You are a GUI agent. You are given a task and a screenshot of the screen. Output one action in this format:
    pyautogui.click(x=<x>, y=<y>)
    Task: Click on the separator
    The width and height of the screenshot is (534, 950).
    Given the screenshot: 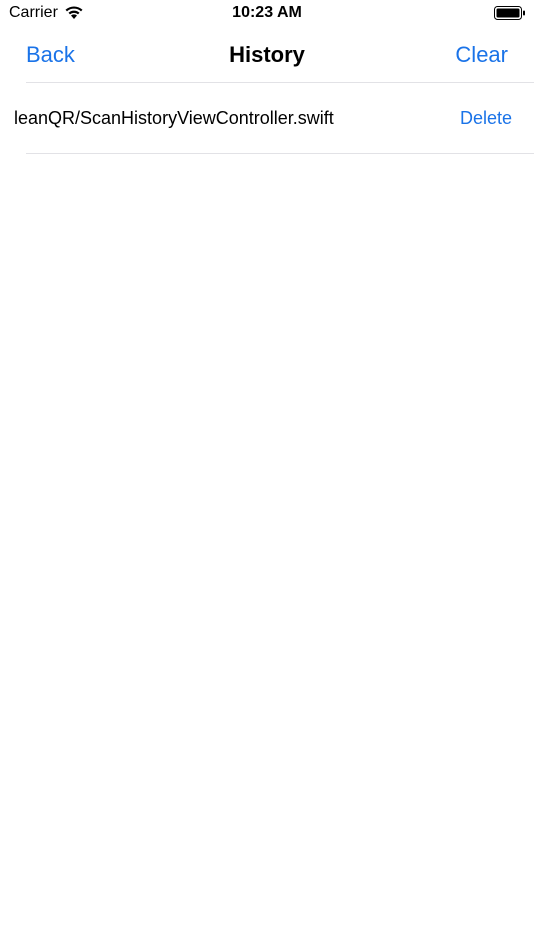 What is the action you would take?
    pyautogui.click(x=280, y=153)
    